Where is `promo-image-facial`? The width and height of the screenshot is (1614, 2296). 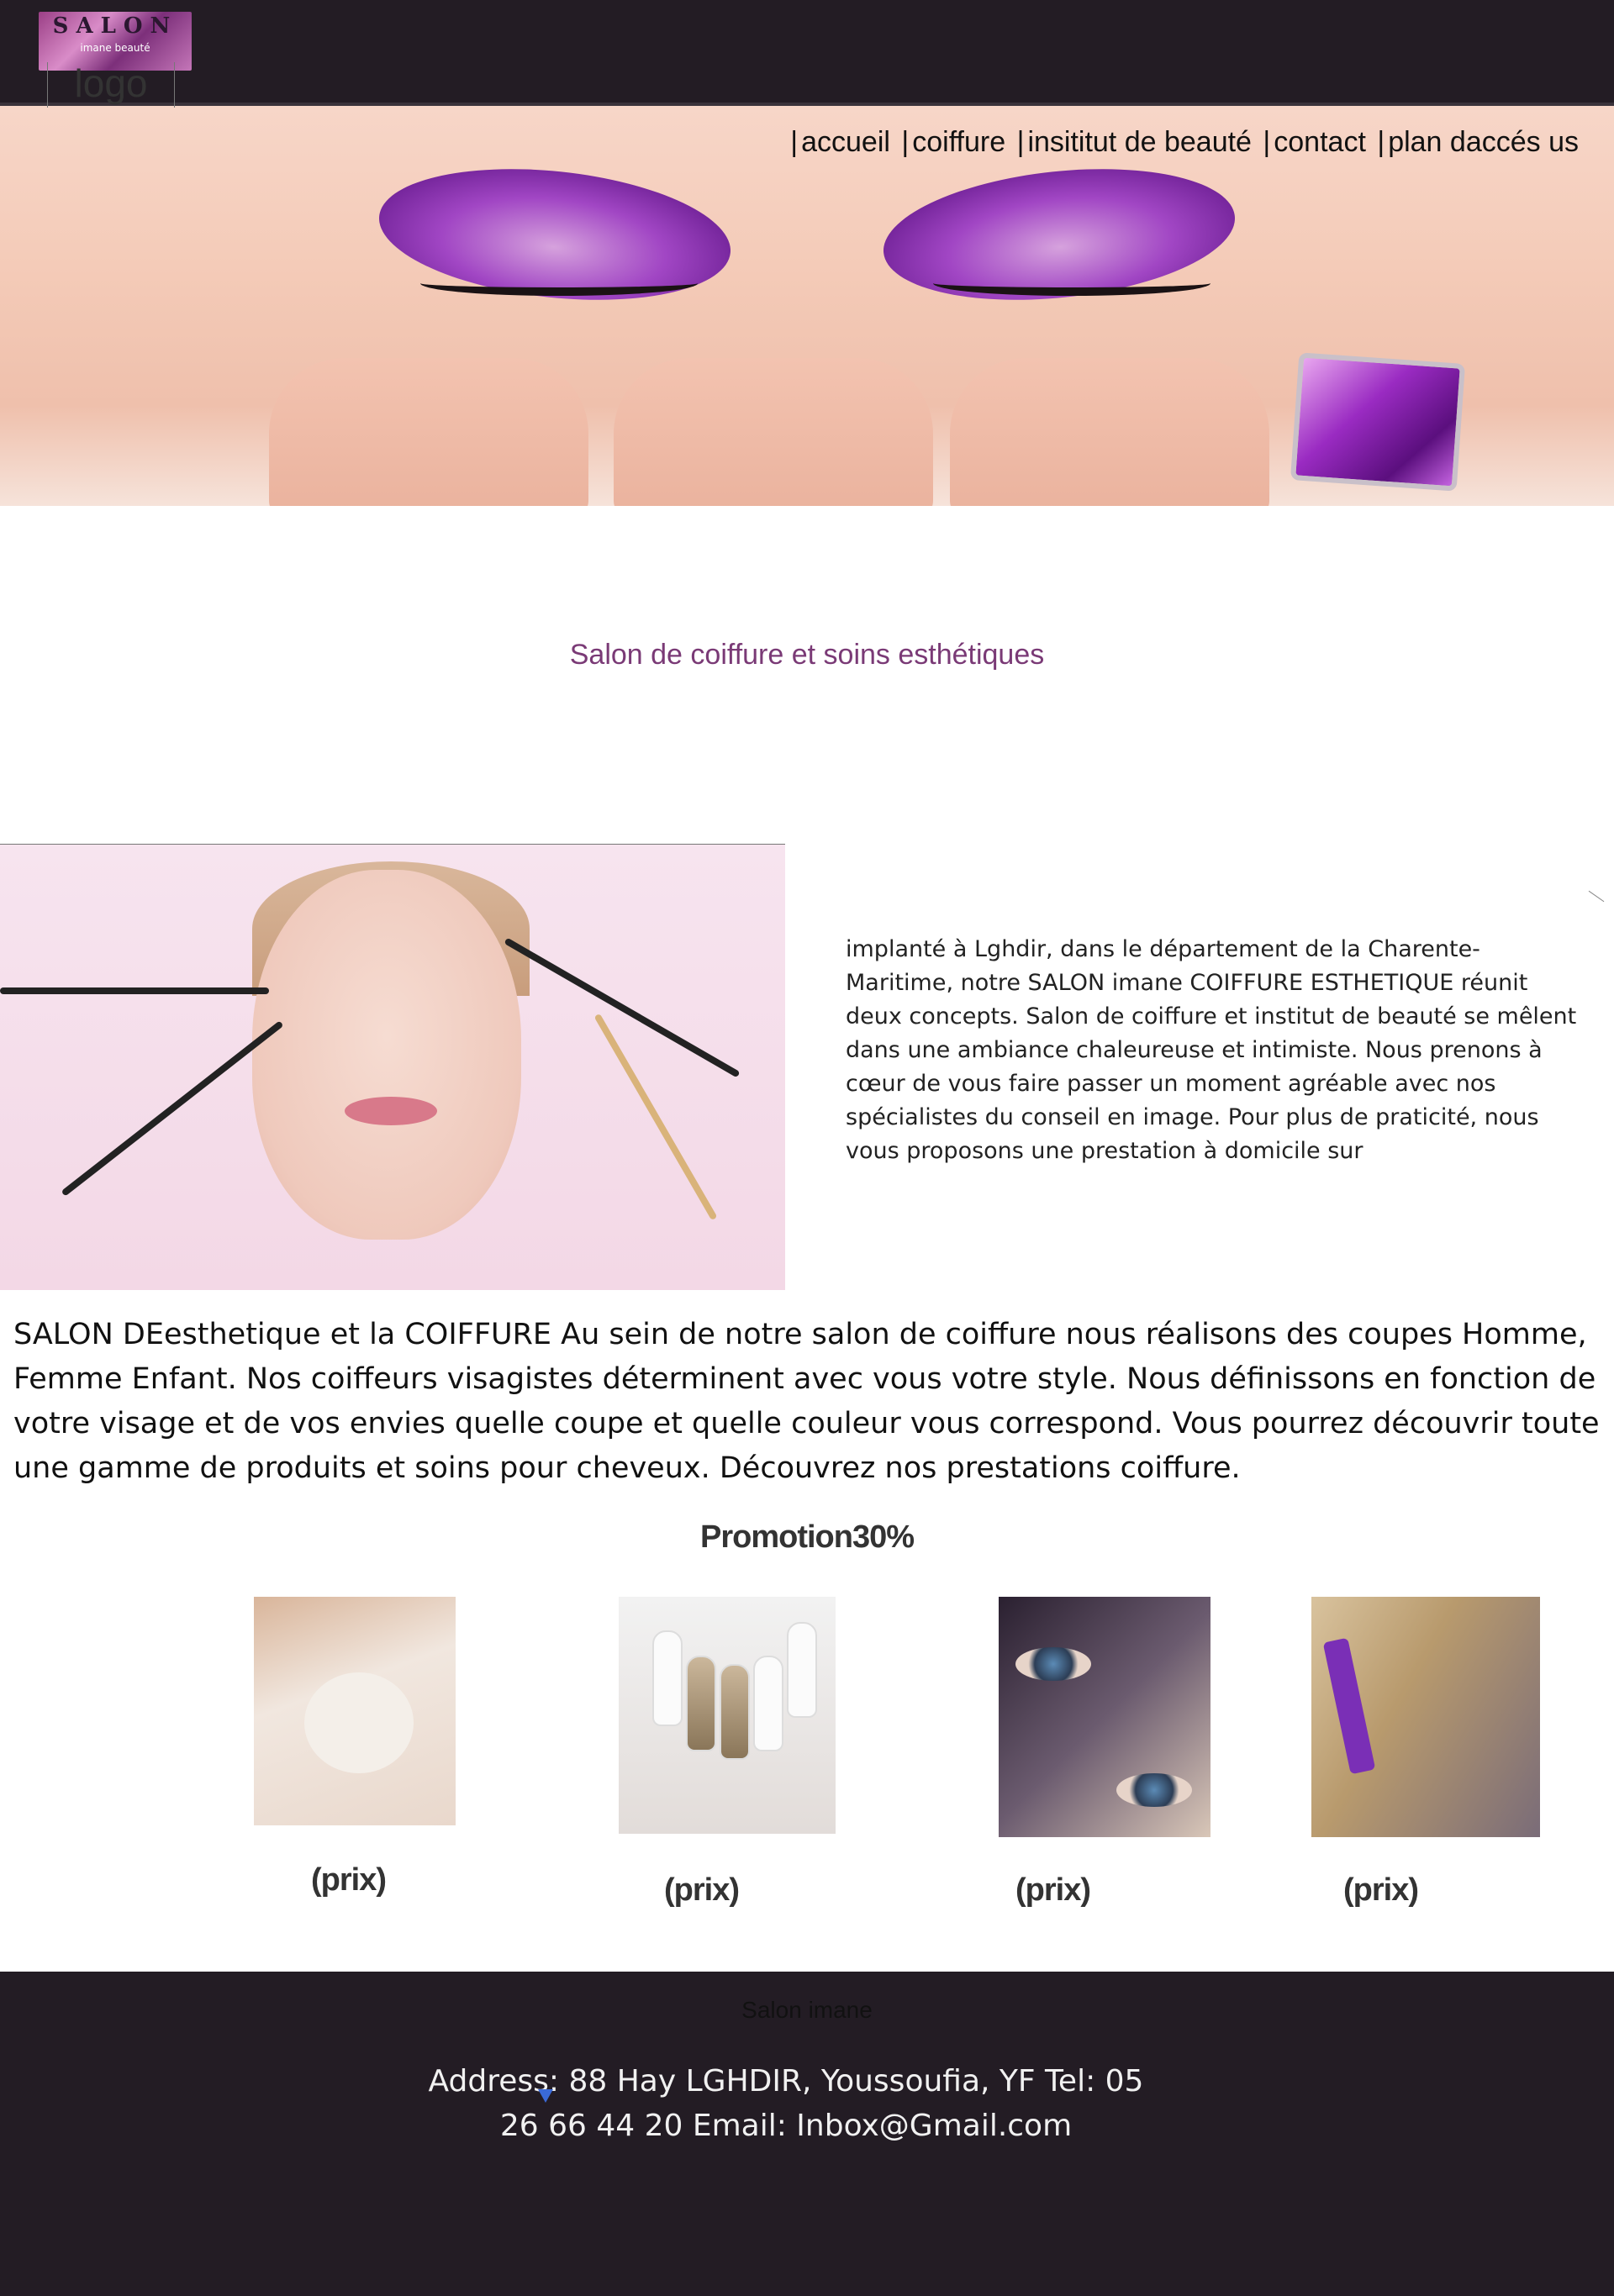
promo-image-facial is located at coordinates (355, 1711).